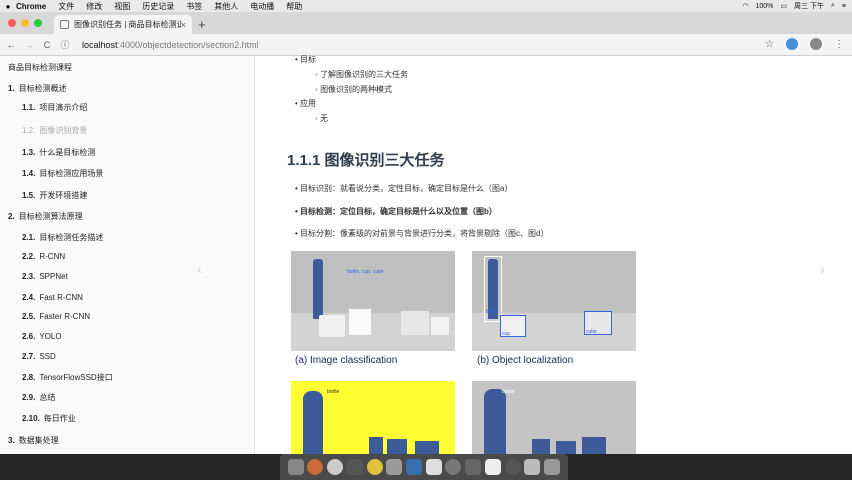 The width and height of the screenshot is (852, 480). What do you see at coordinates (12, 23) in the screenshot?
I see `close-window-icon` at bounding box center [12, 23].